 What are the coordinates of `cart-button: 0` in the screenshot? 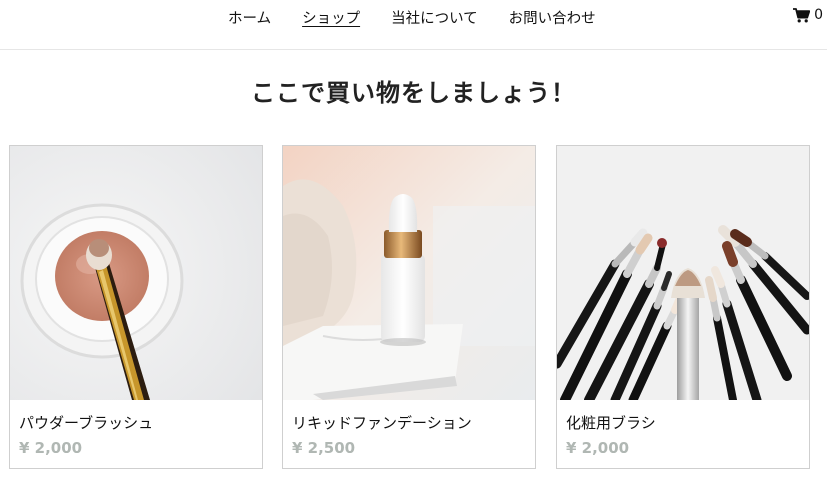 It's located at (808, 15).